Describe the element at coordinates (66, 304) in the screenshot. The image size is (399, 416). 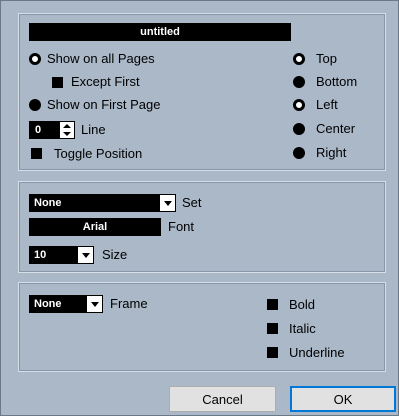
I see `frame-dropdown: None` at that location.